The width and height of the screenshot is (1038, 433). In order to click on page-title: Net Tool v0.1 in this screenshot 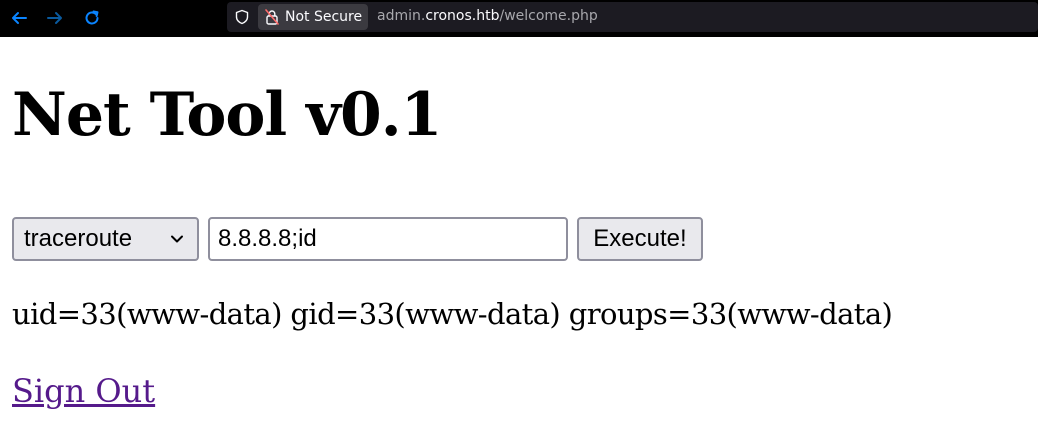, I will do `click(227, 115)`.